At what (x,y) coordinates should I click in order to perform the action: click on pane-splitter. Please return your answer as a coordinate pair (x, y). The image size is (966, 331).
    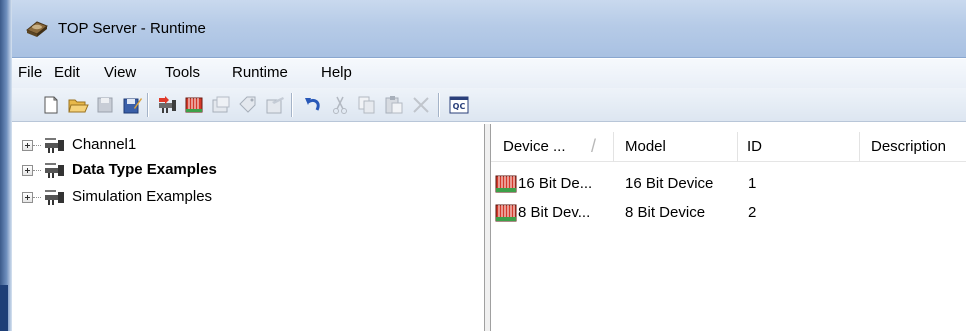
    Looking at the image, I should click on (487, 227).